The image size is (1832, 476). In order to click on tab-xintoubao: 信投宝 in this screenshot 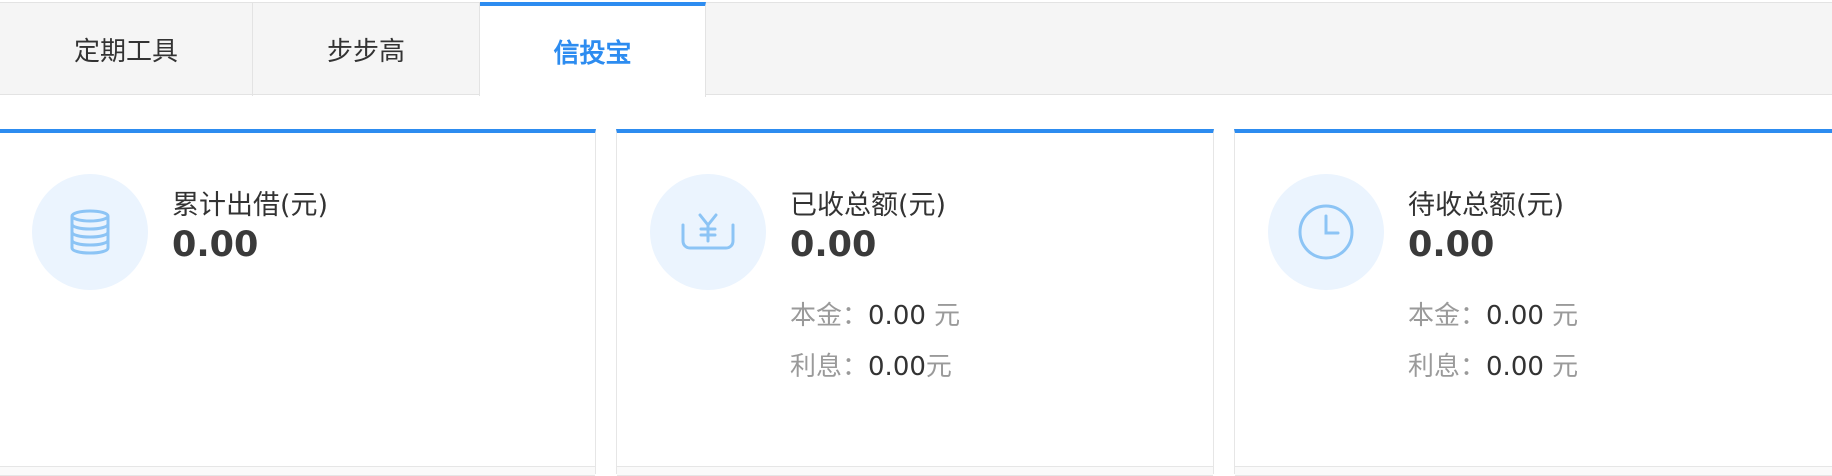, I will do `click(593, 49)`.